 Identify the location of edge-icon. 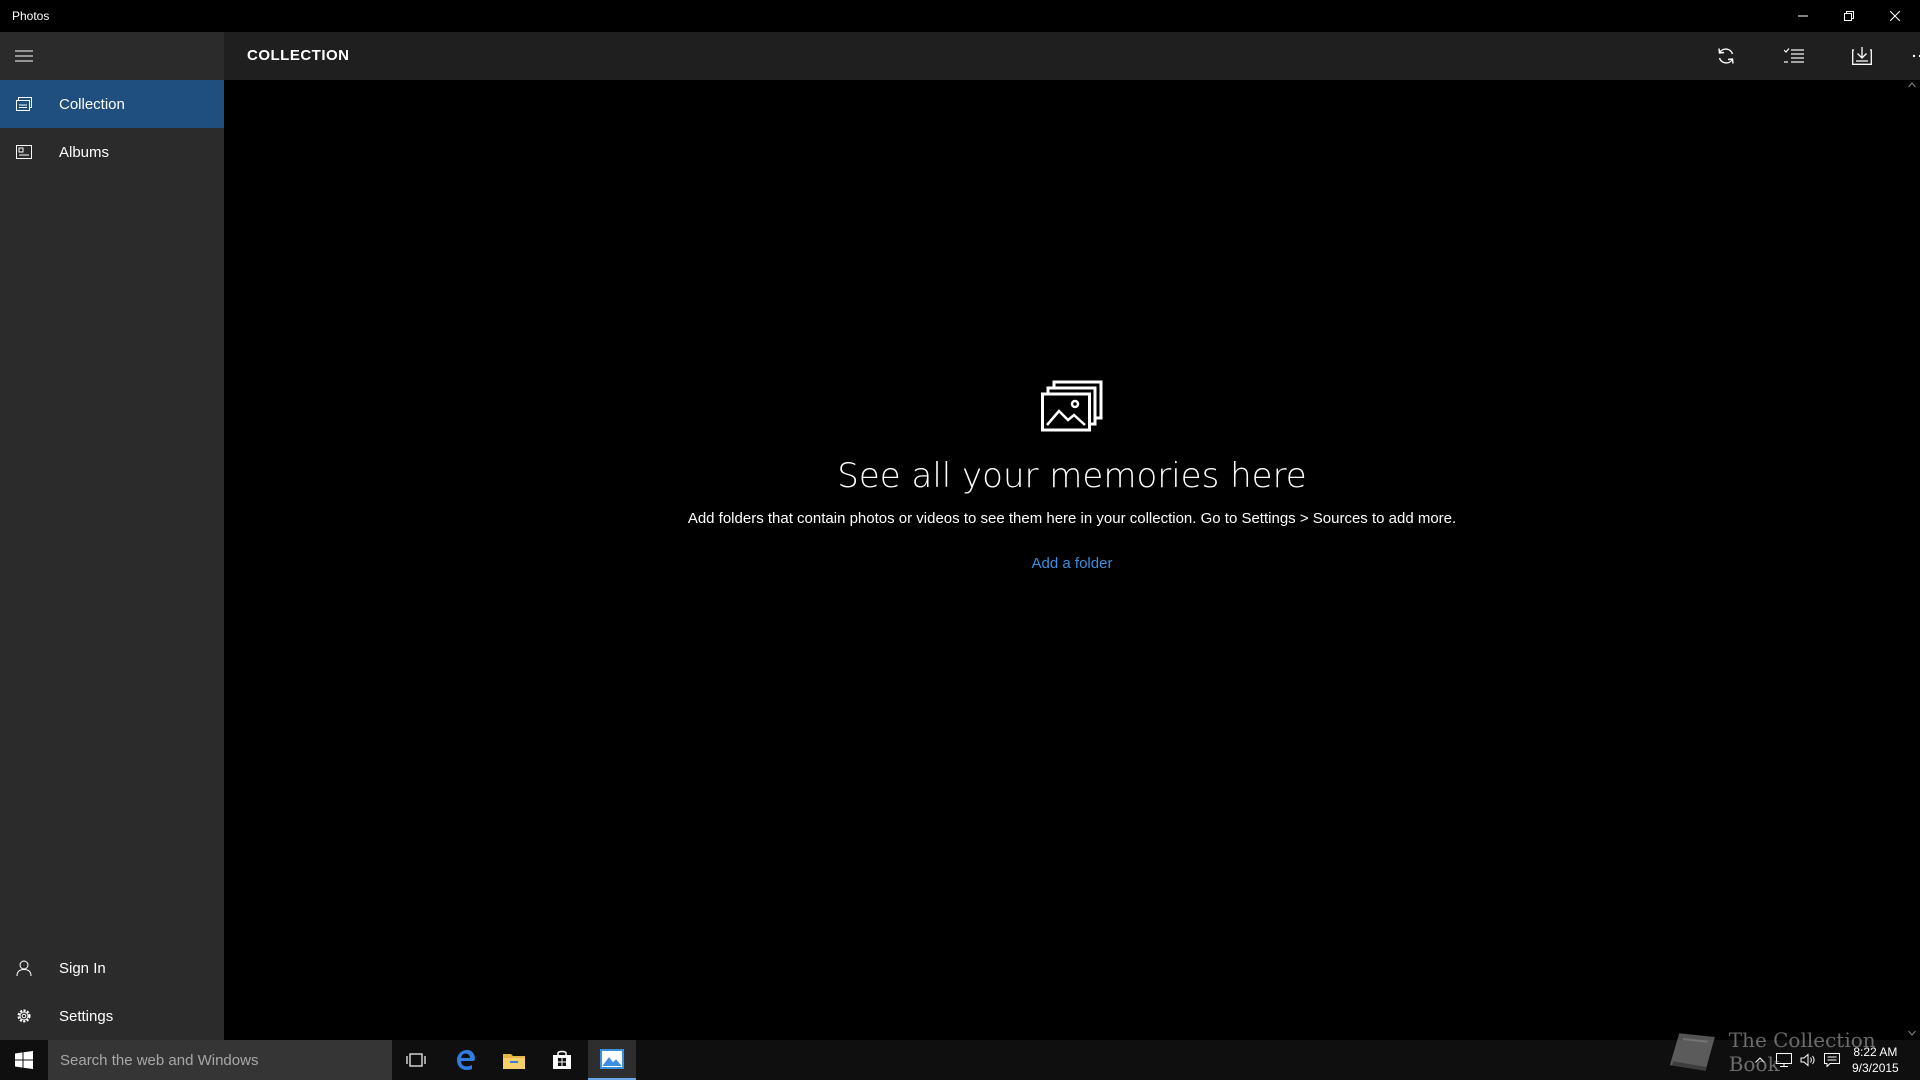
(466, 1060).